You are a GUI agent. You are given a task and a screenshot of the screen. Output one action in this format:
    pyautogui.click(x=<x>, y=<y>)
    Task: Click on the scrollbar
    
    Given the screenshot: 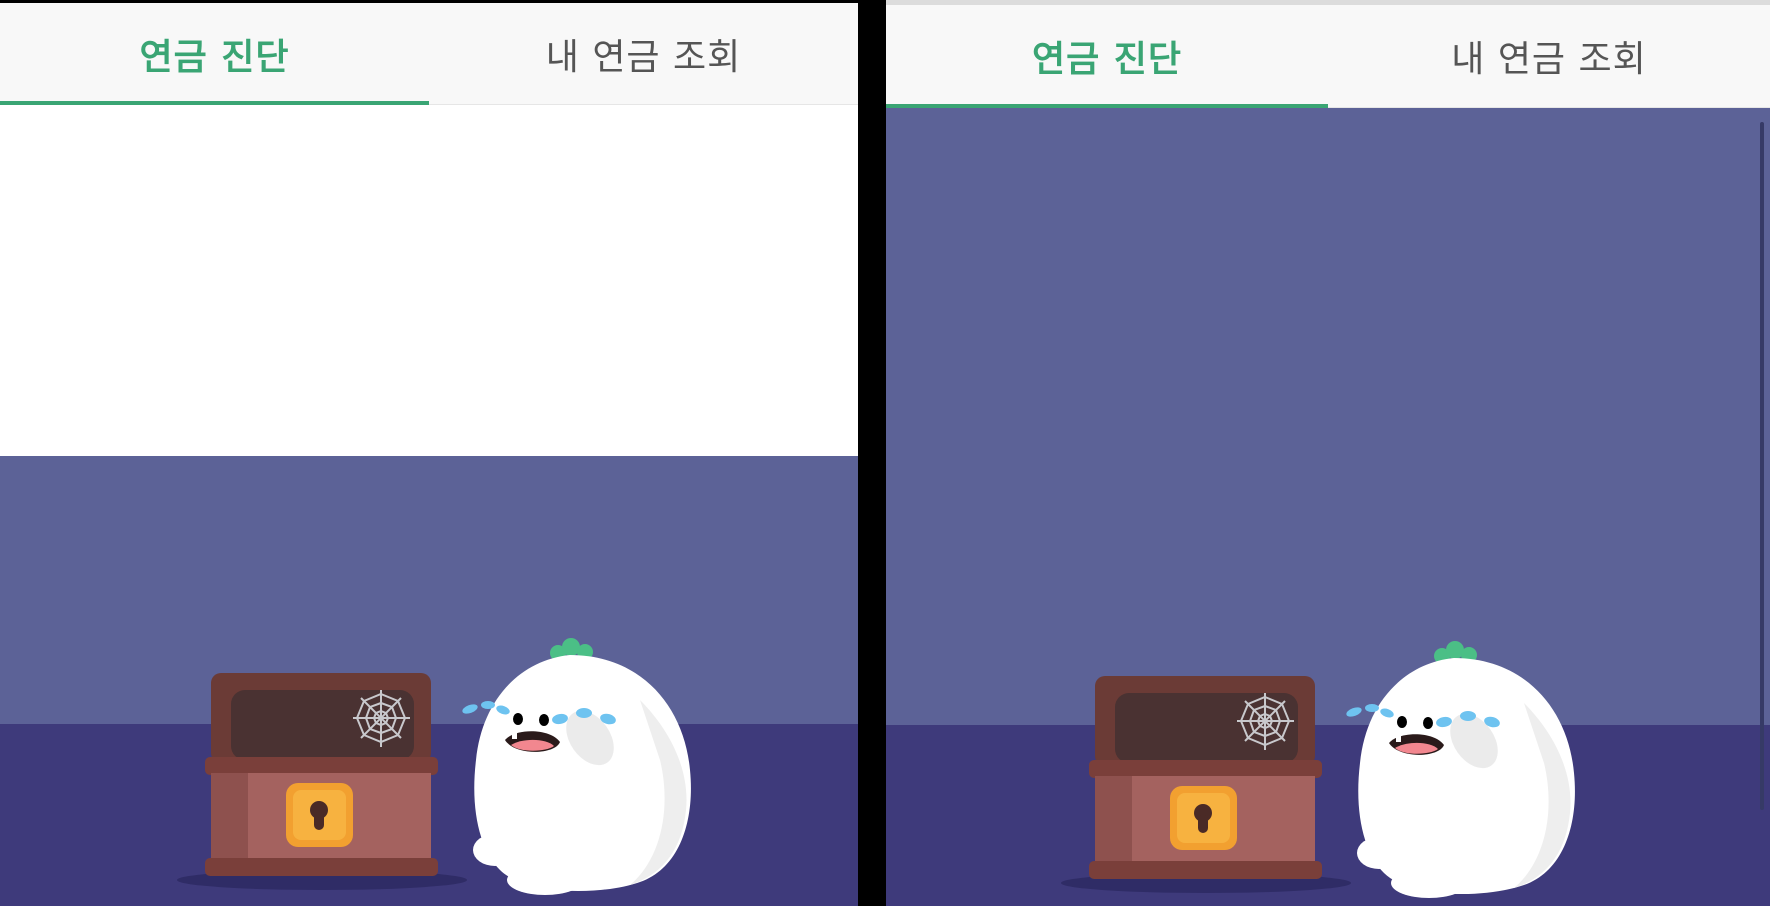 What is the action you would take?
    pyautogui.click(x=1762, y=466)
    